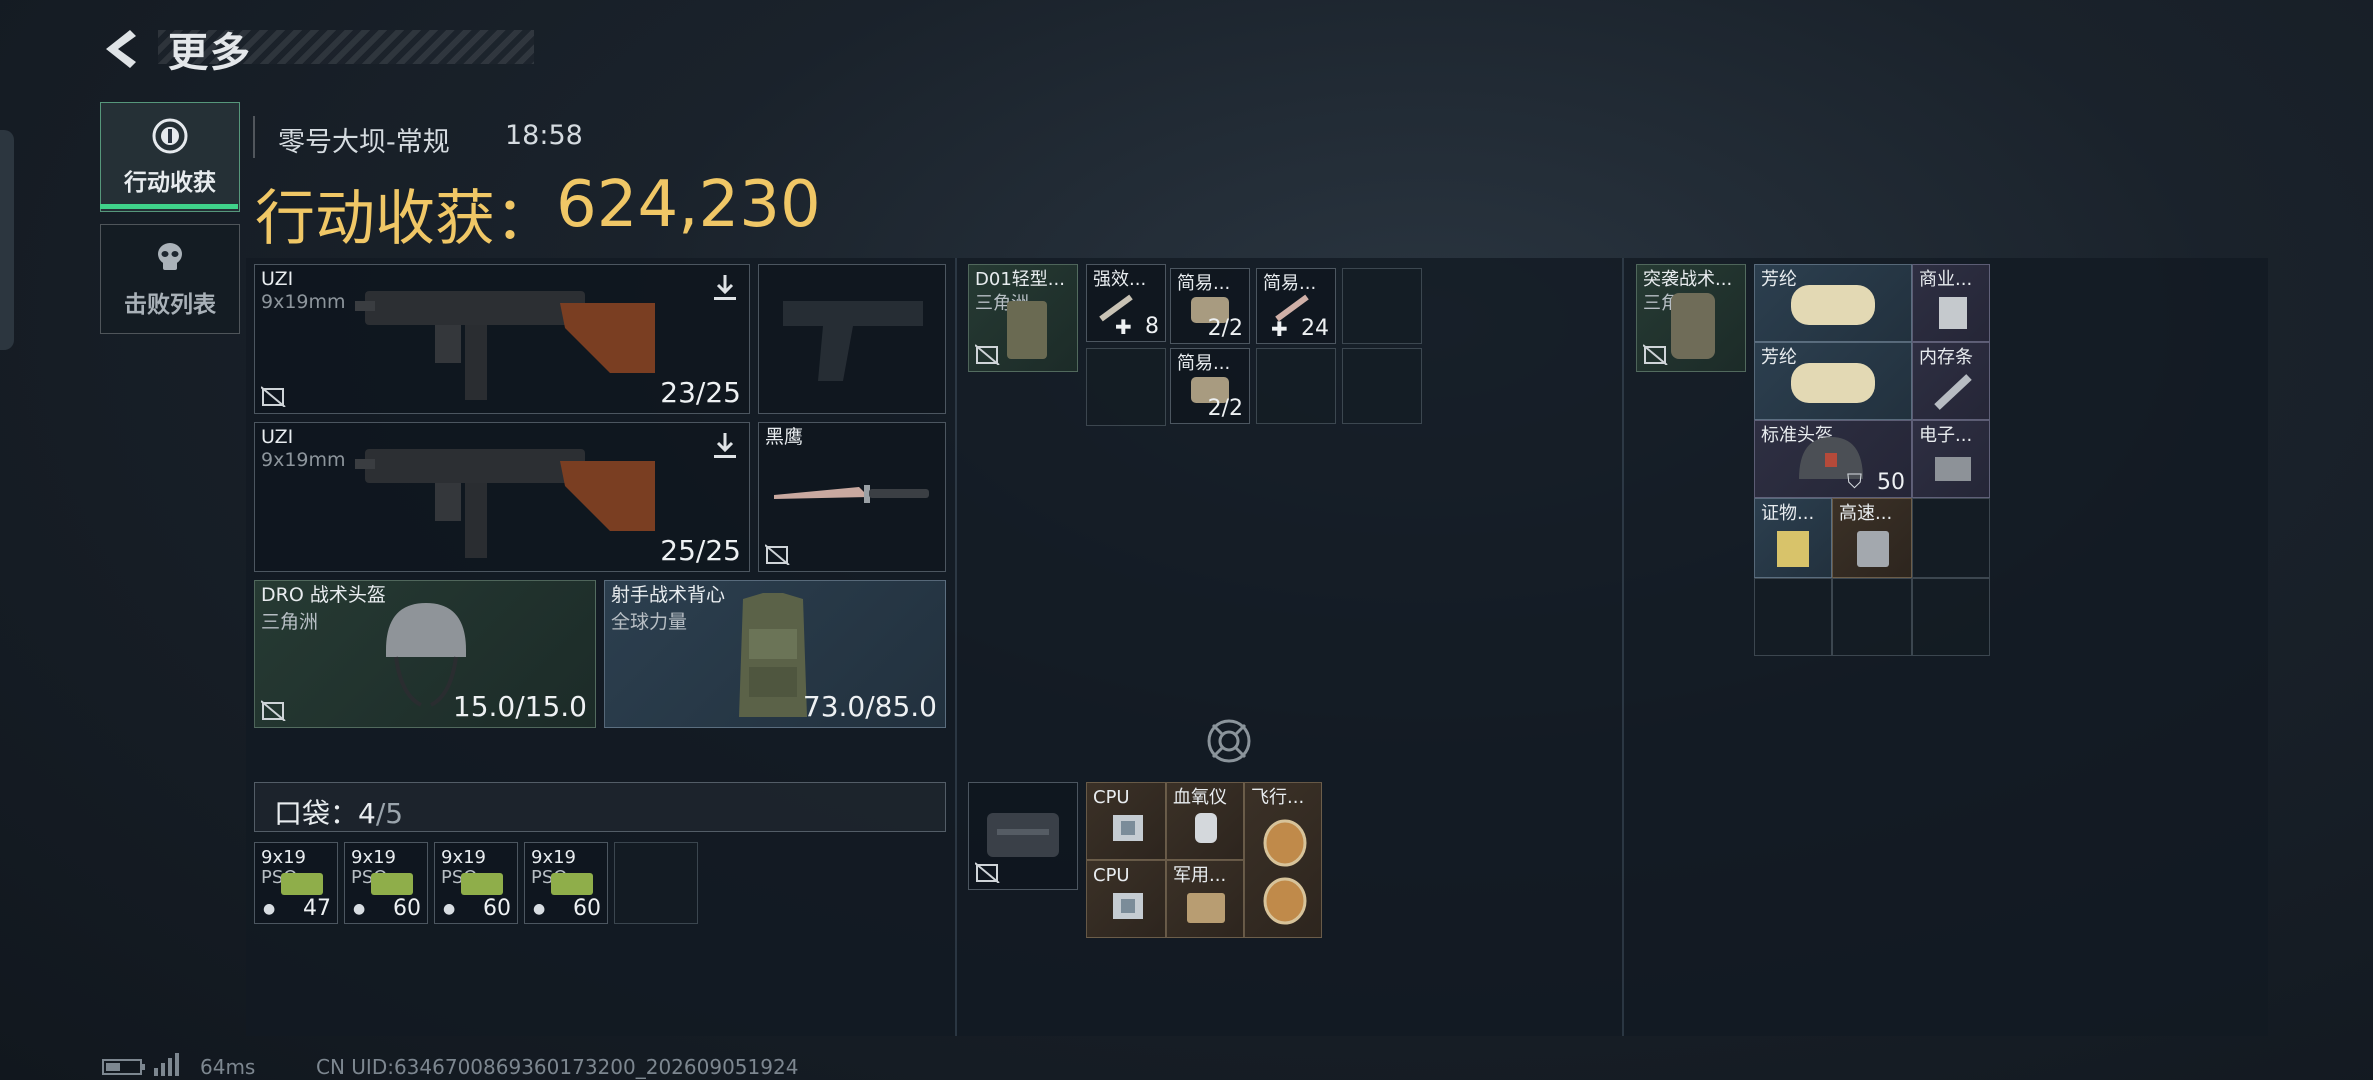 The height and width of the screenshot is (1080, 2373). I want to click on helmet-brand: 三角洲, so click(290, 622).